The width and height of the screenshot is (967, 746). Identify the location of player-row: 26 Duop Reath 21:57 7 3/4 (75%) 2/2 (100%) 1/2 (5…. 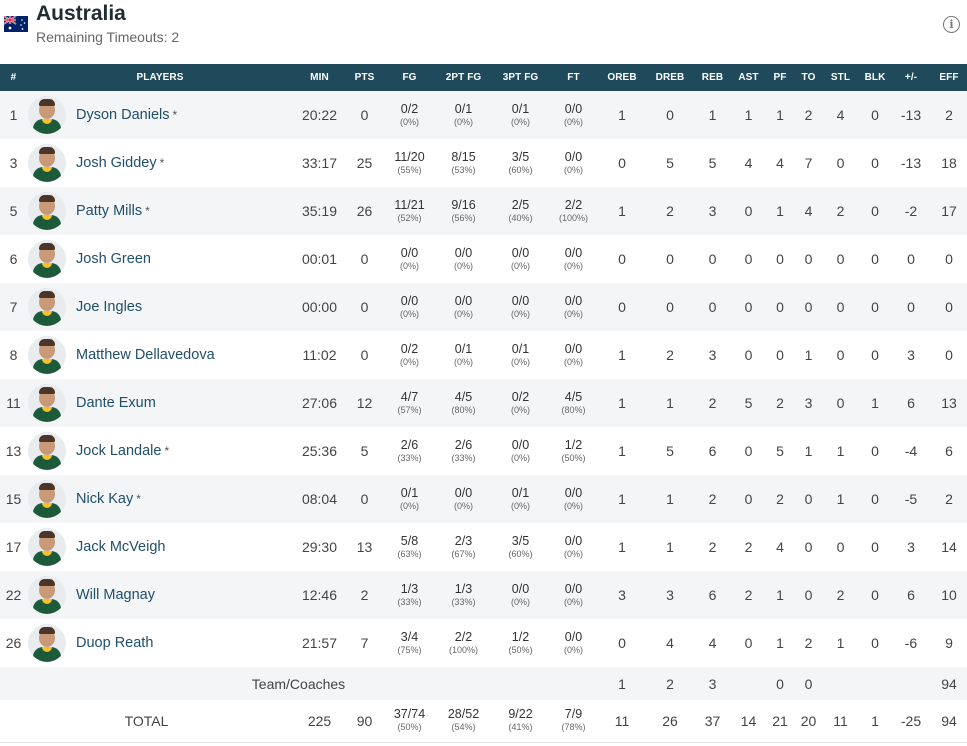
(483, 643).